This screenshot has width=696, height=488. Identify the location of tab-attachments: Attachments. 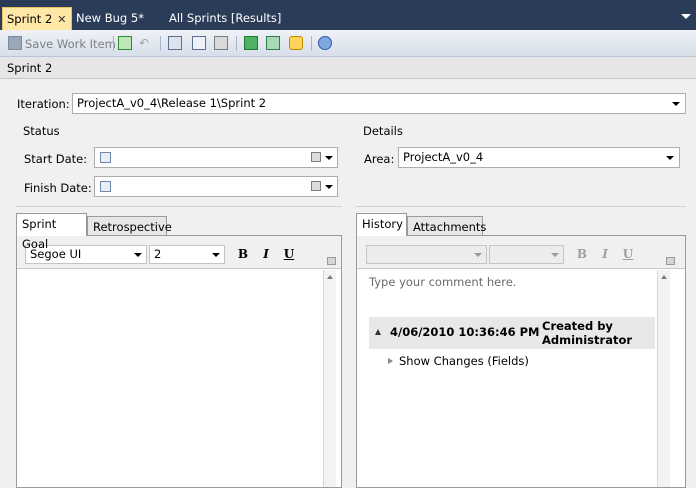
(447, 226).